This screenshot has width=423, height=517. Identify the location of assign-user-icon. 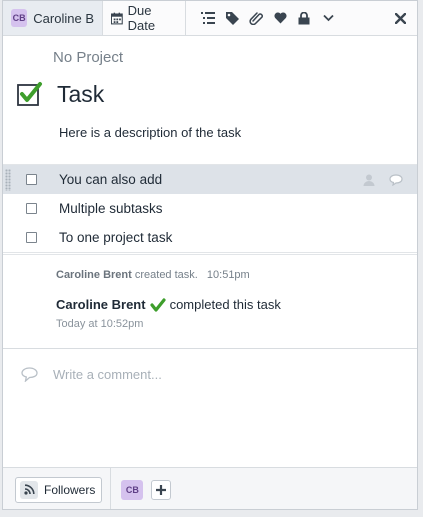
(369, 180).